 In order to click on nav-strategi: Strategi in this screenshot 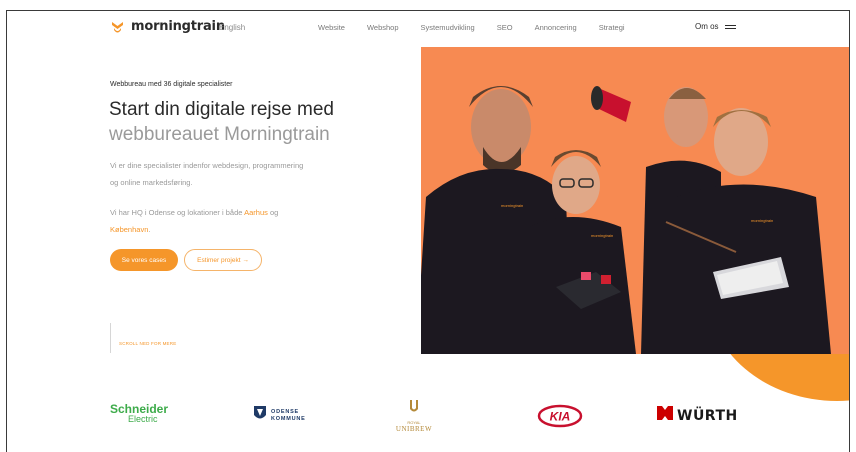, I will do `click(612, 27)`.